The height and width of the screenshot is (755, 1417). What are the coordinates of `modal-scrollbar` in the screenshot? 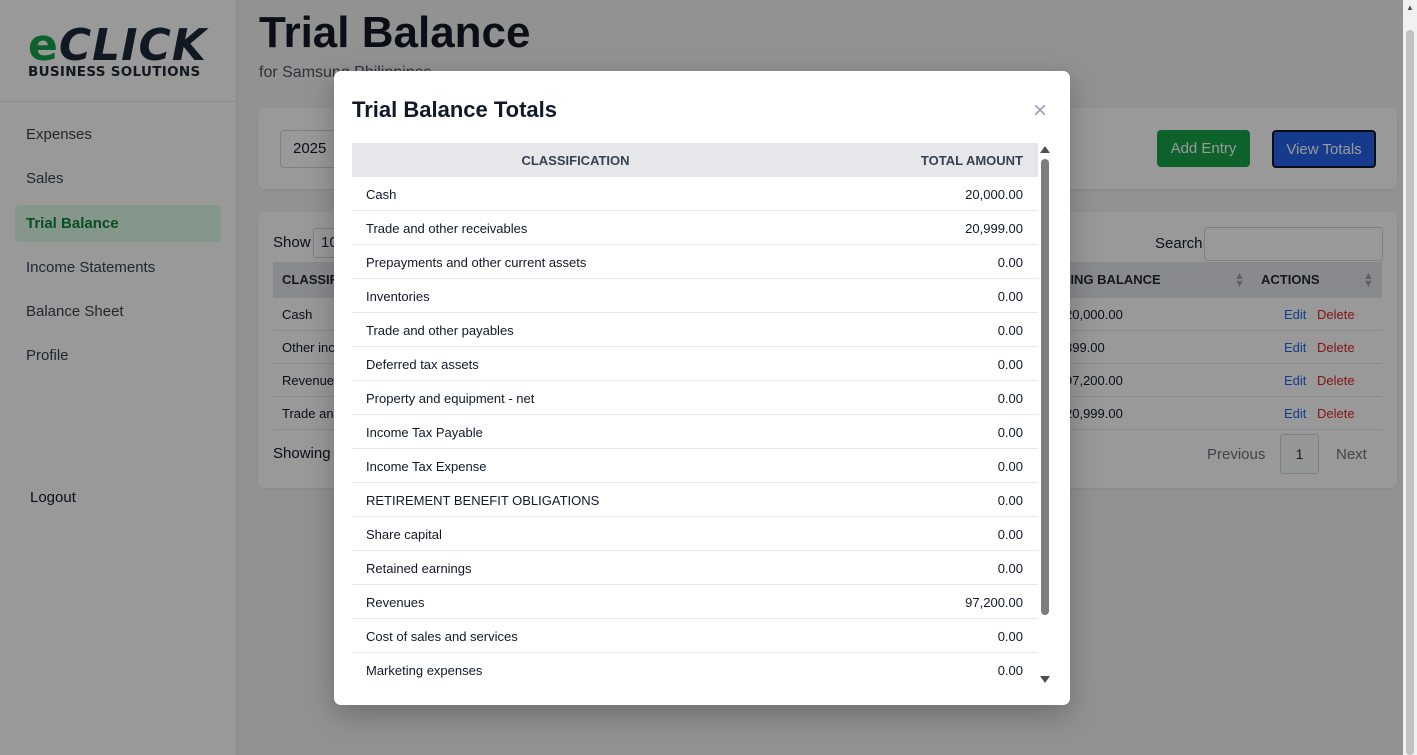 It's located at (1045, 415).